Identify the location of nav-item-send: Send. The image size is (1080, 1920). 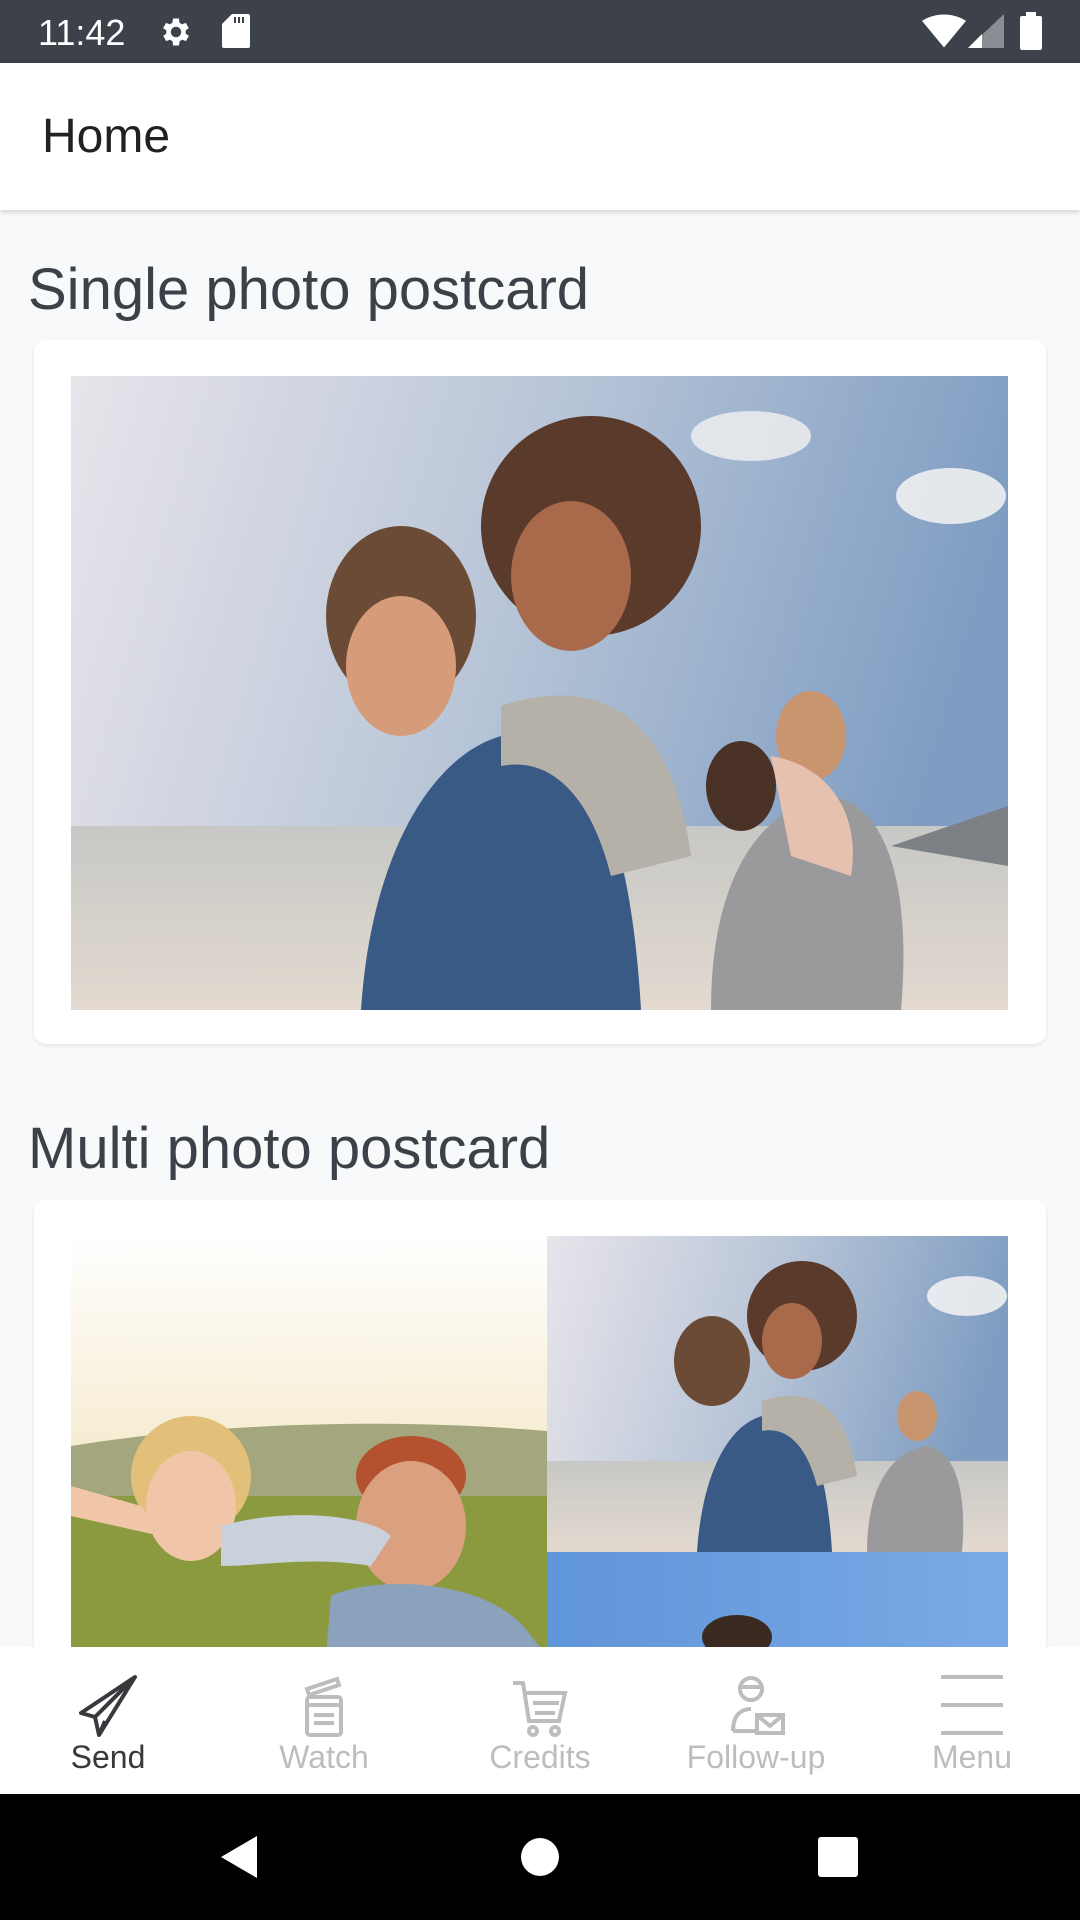
(108, 1720).